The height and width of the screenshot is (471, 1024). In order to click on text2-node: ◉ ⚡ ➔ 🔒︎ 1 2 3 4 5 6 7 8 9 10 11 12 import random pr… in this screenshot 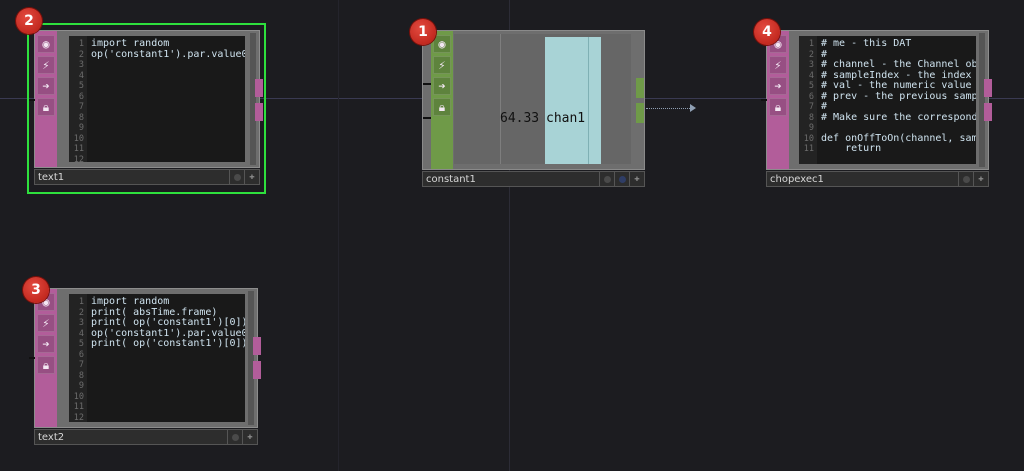, I will do `click(145, 366)`.